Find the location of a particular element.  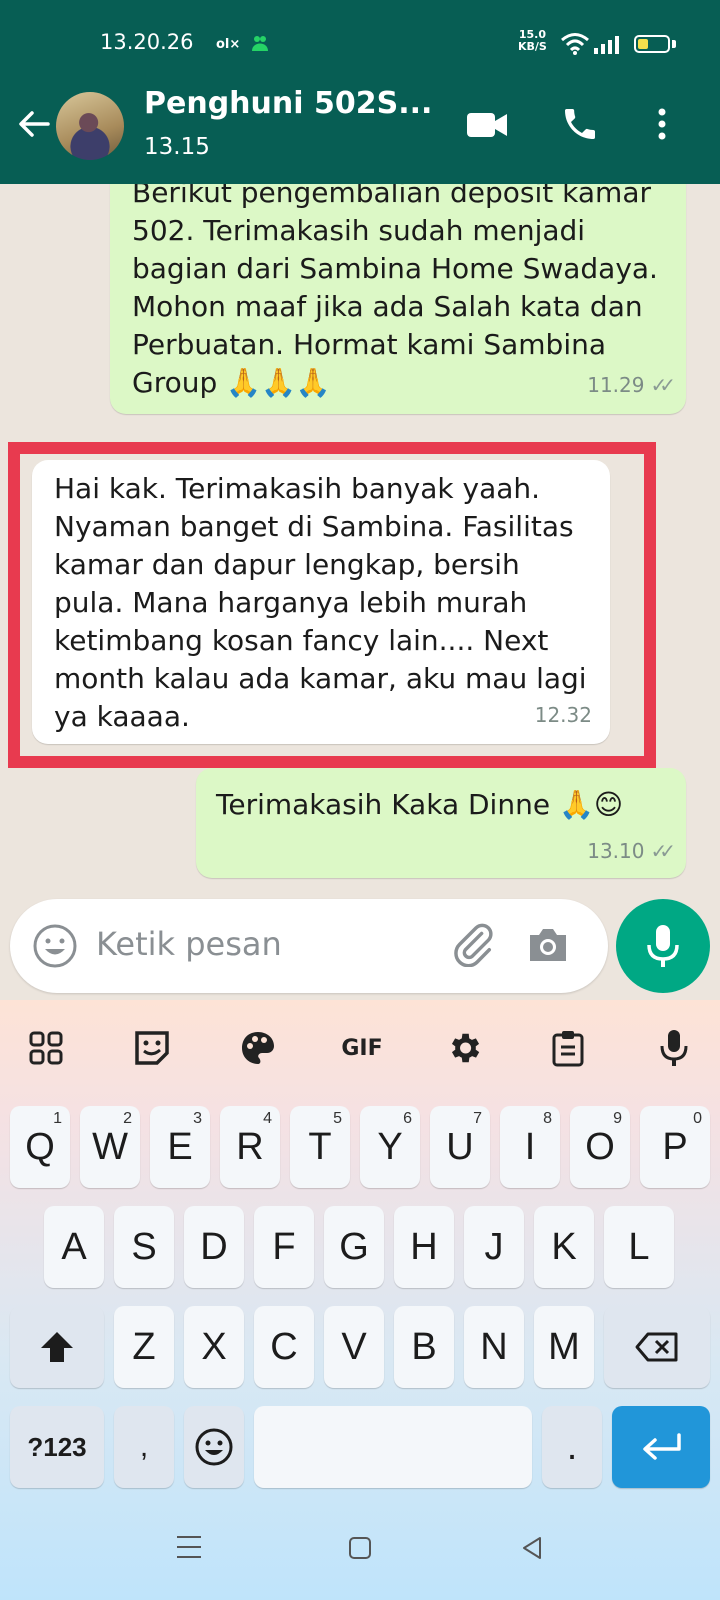

key-w: W2 is located at coordinates (110, 1147).